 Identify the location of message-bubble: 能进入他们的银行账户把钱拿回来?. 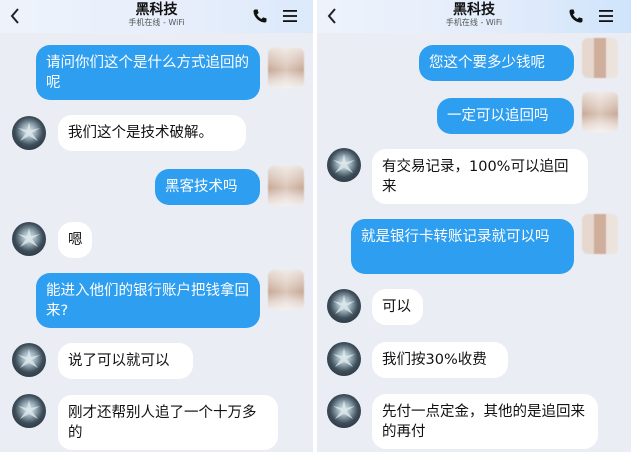
(148, 300).